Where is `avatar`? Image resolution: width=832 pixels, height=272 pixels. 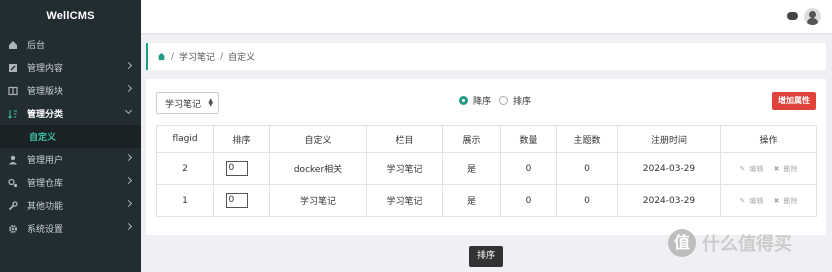 avatar is located at coordinates (812, 16).